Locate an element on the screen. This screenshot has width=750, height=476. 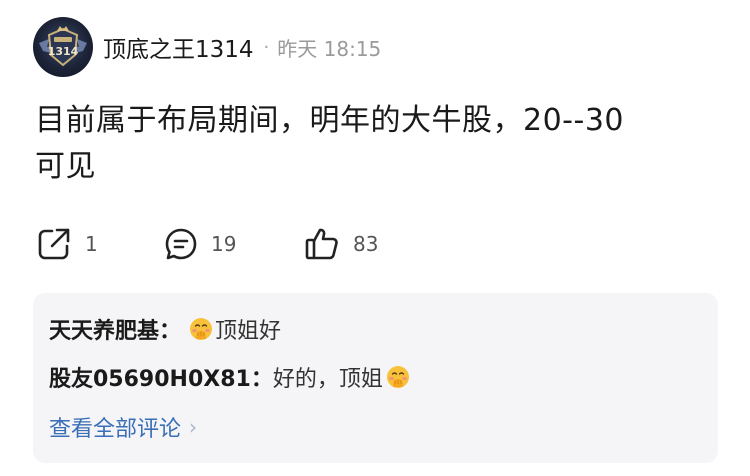
avatar-badge-icon: 1314 is located at coordinates (63, 46).